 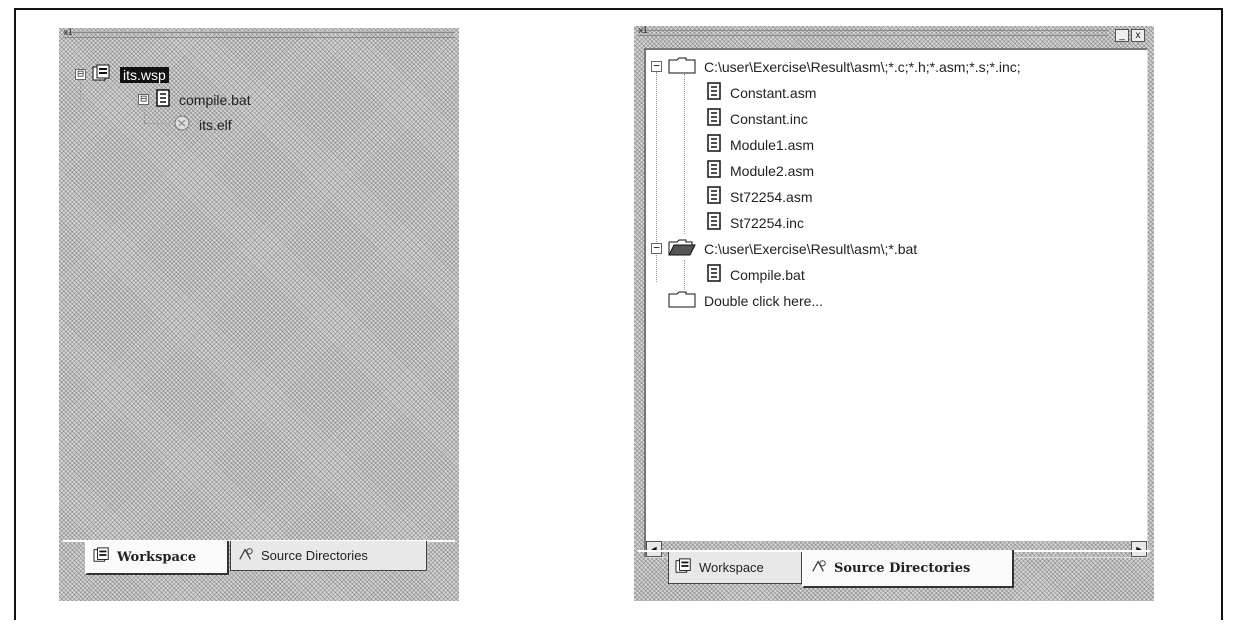 What do you see at coordinates (1138, 35) in the screenshot?
I see `close-button: x` at bounding box center [1138, 35].